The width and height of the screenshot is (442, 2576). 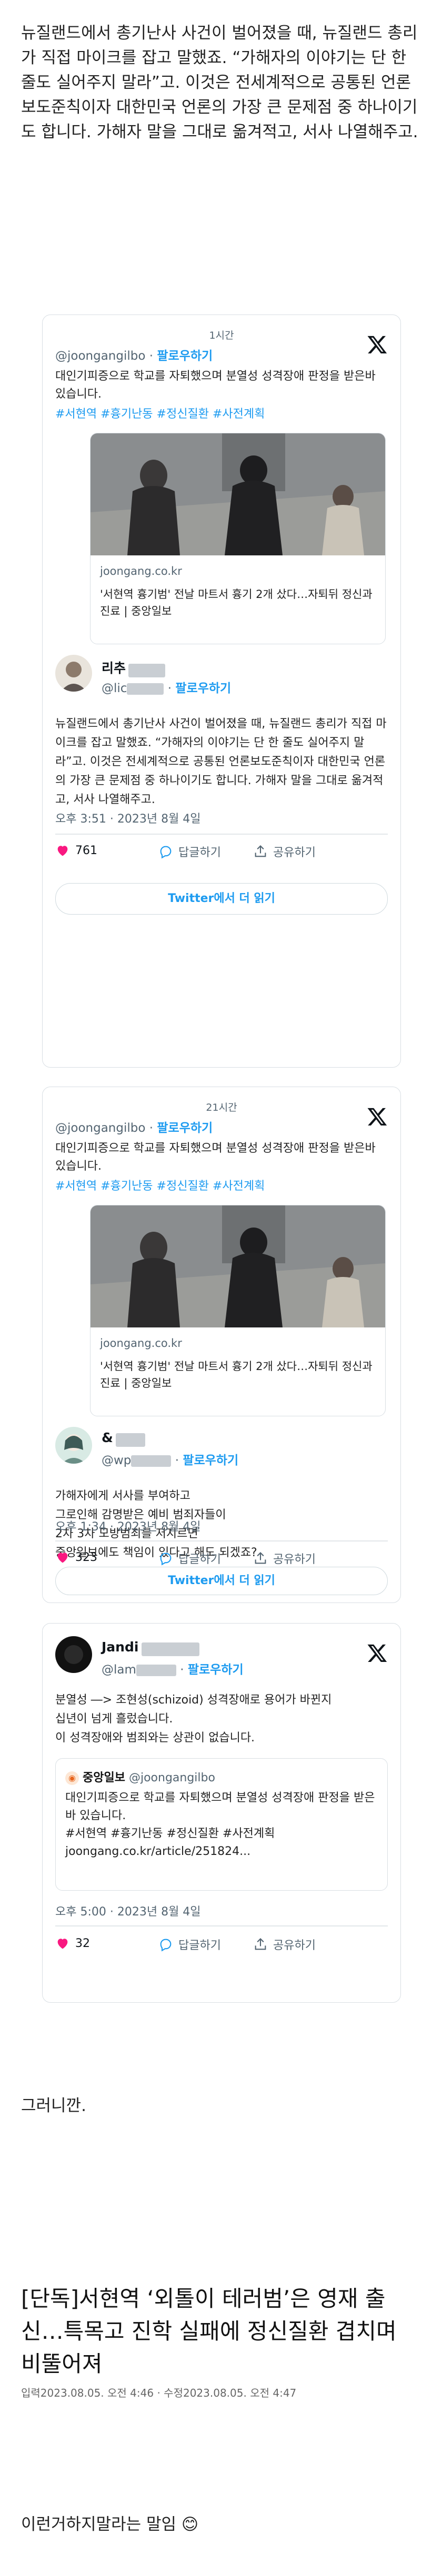 I want to click on tweet-timestamp: 오후 3:51 · 2023년 8월 4일, so click(x=221, y=818).